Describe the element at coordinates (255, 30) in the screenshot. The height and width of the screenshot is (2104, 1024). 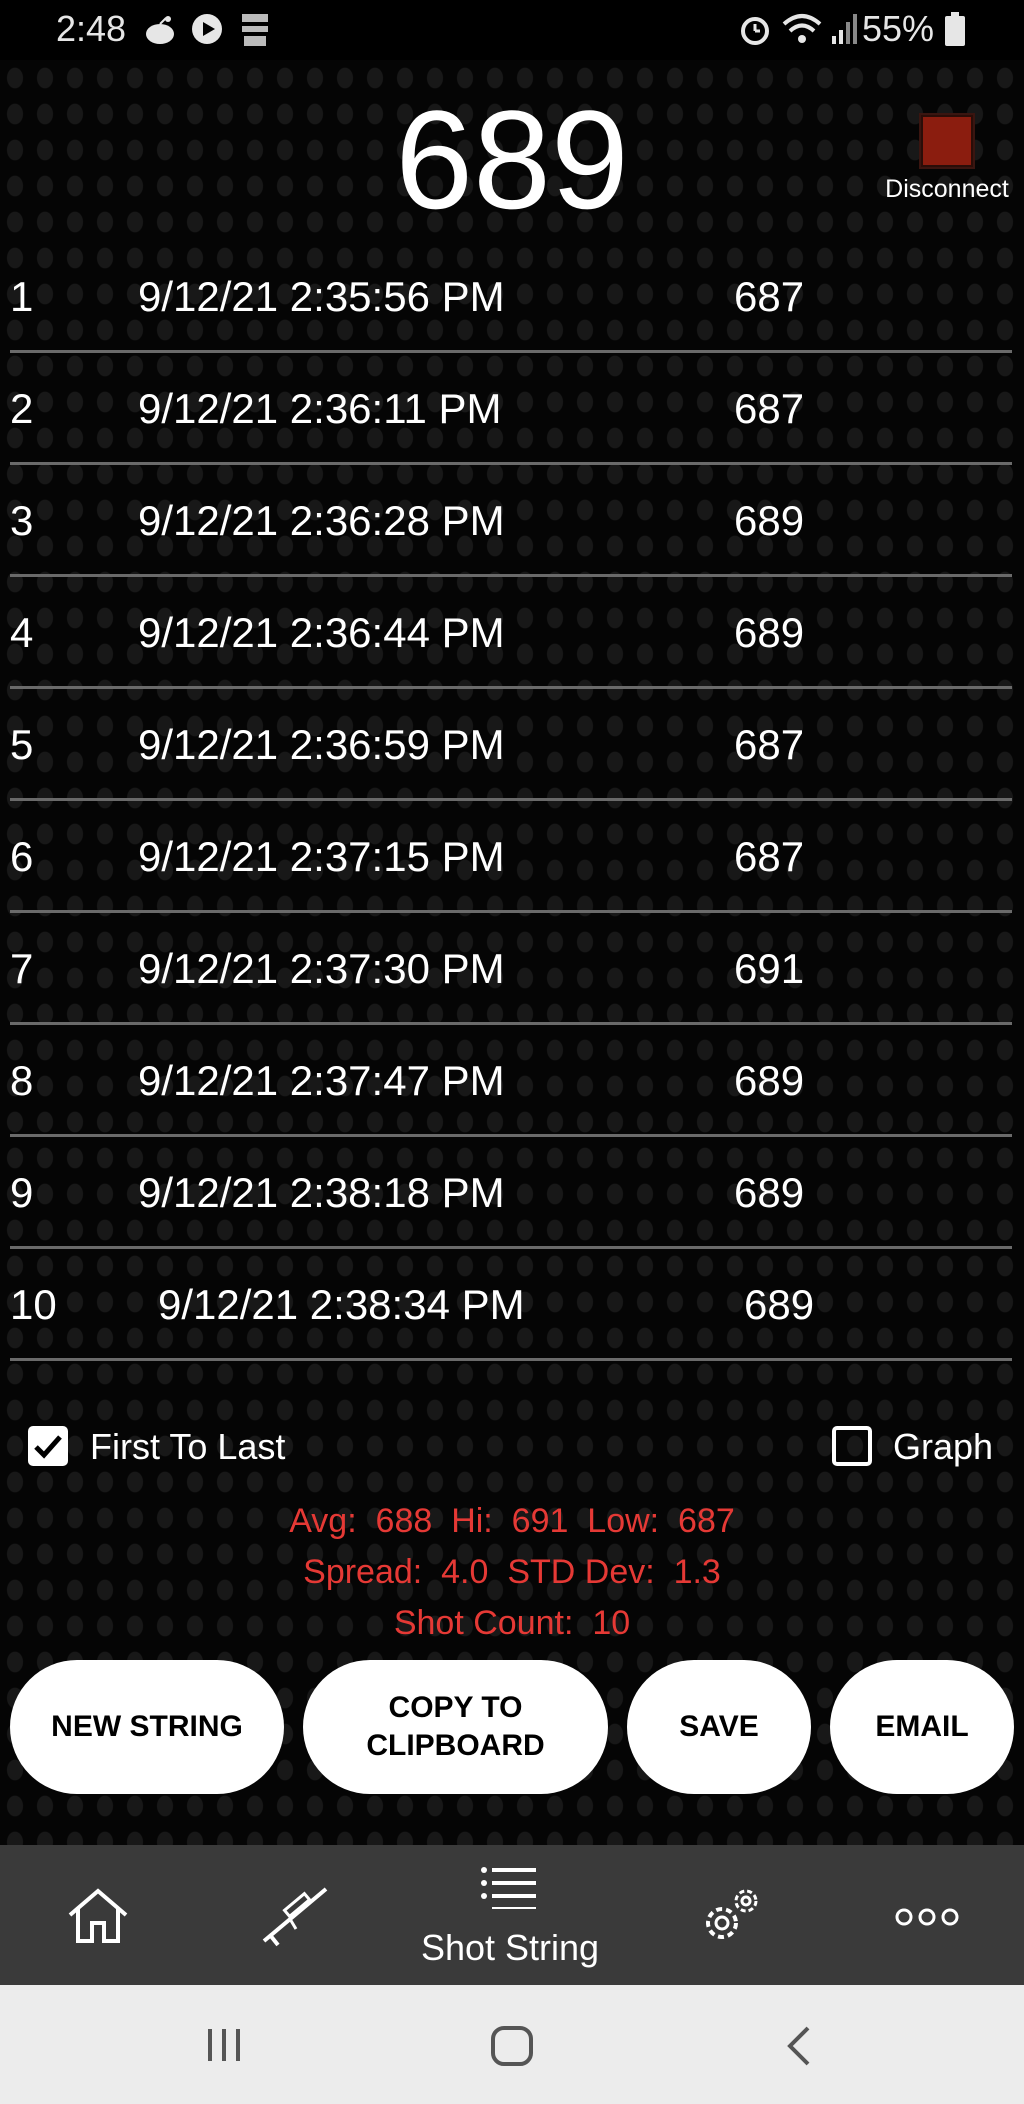
I see `app-icon` at that location.